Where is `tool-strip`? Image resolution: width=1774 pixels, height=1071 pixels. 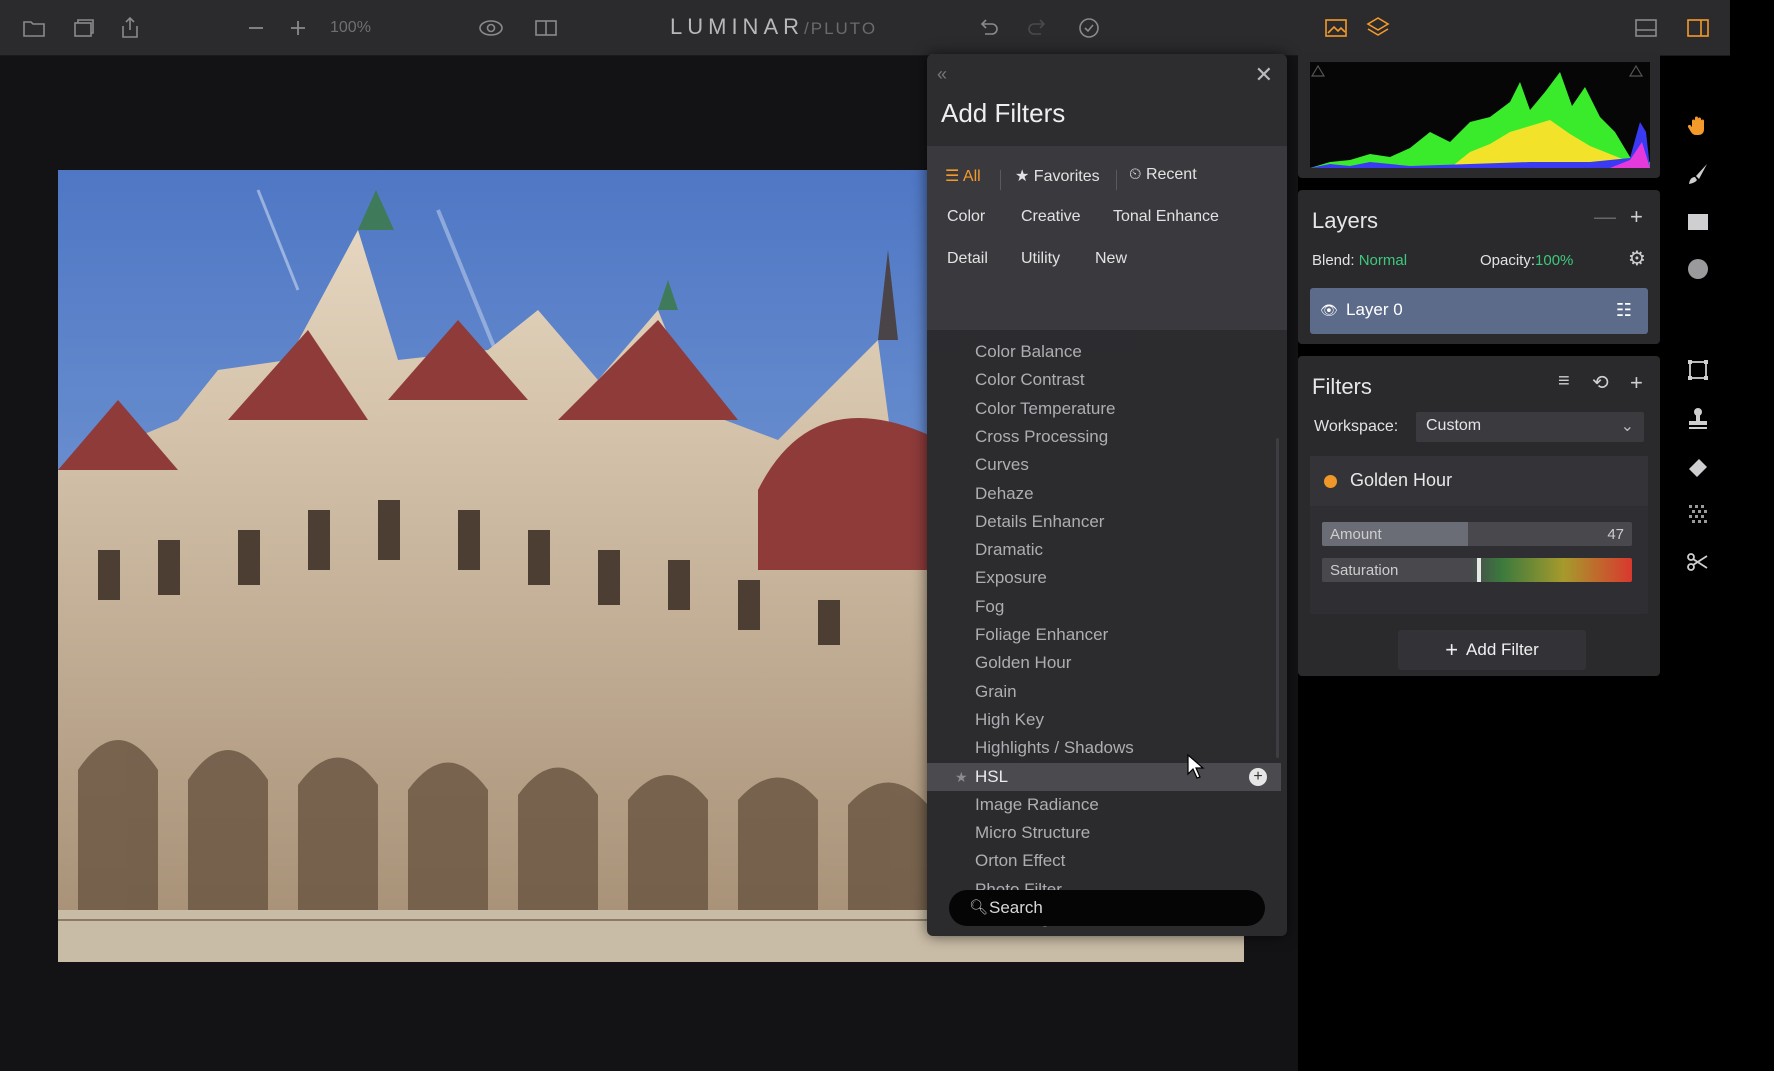 tool-strip is located at coordinates (1697, 350).